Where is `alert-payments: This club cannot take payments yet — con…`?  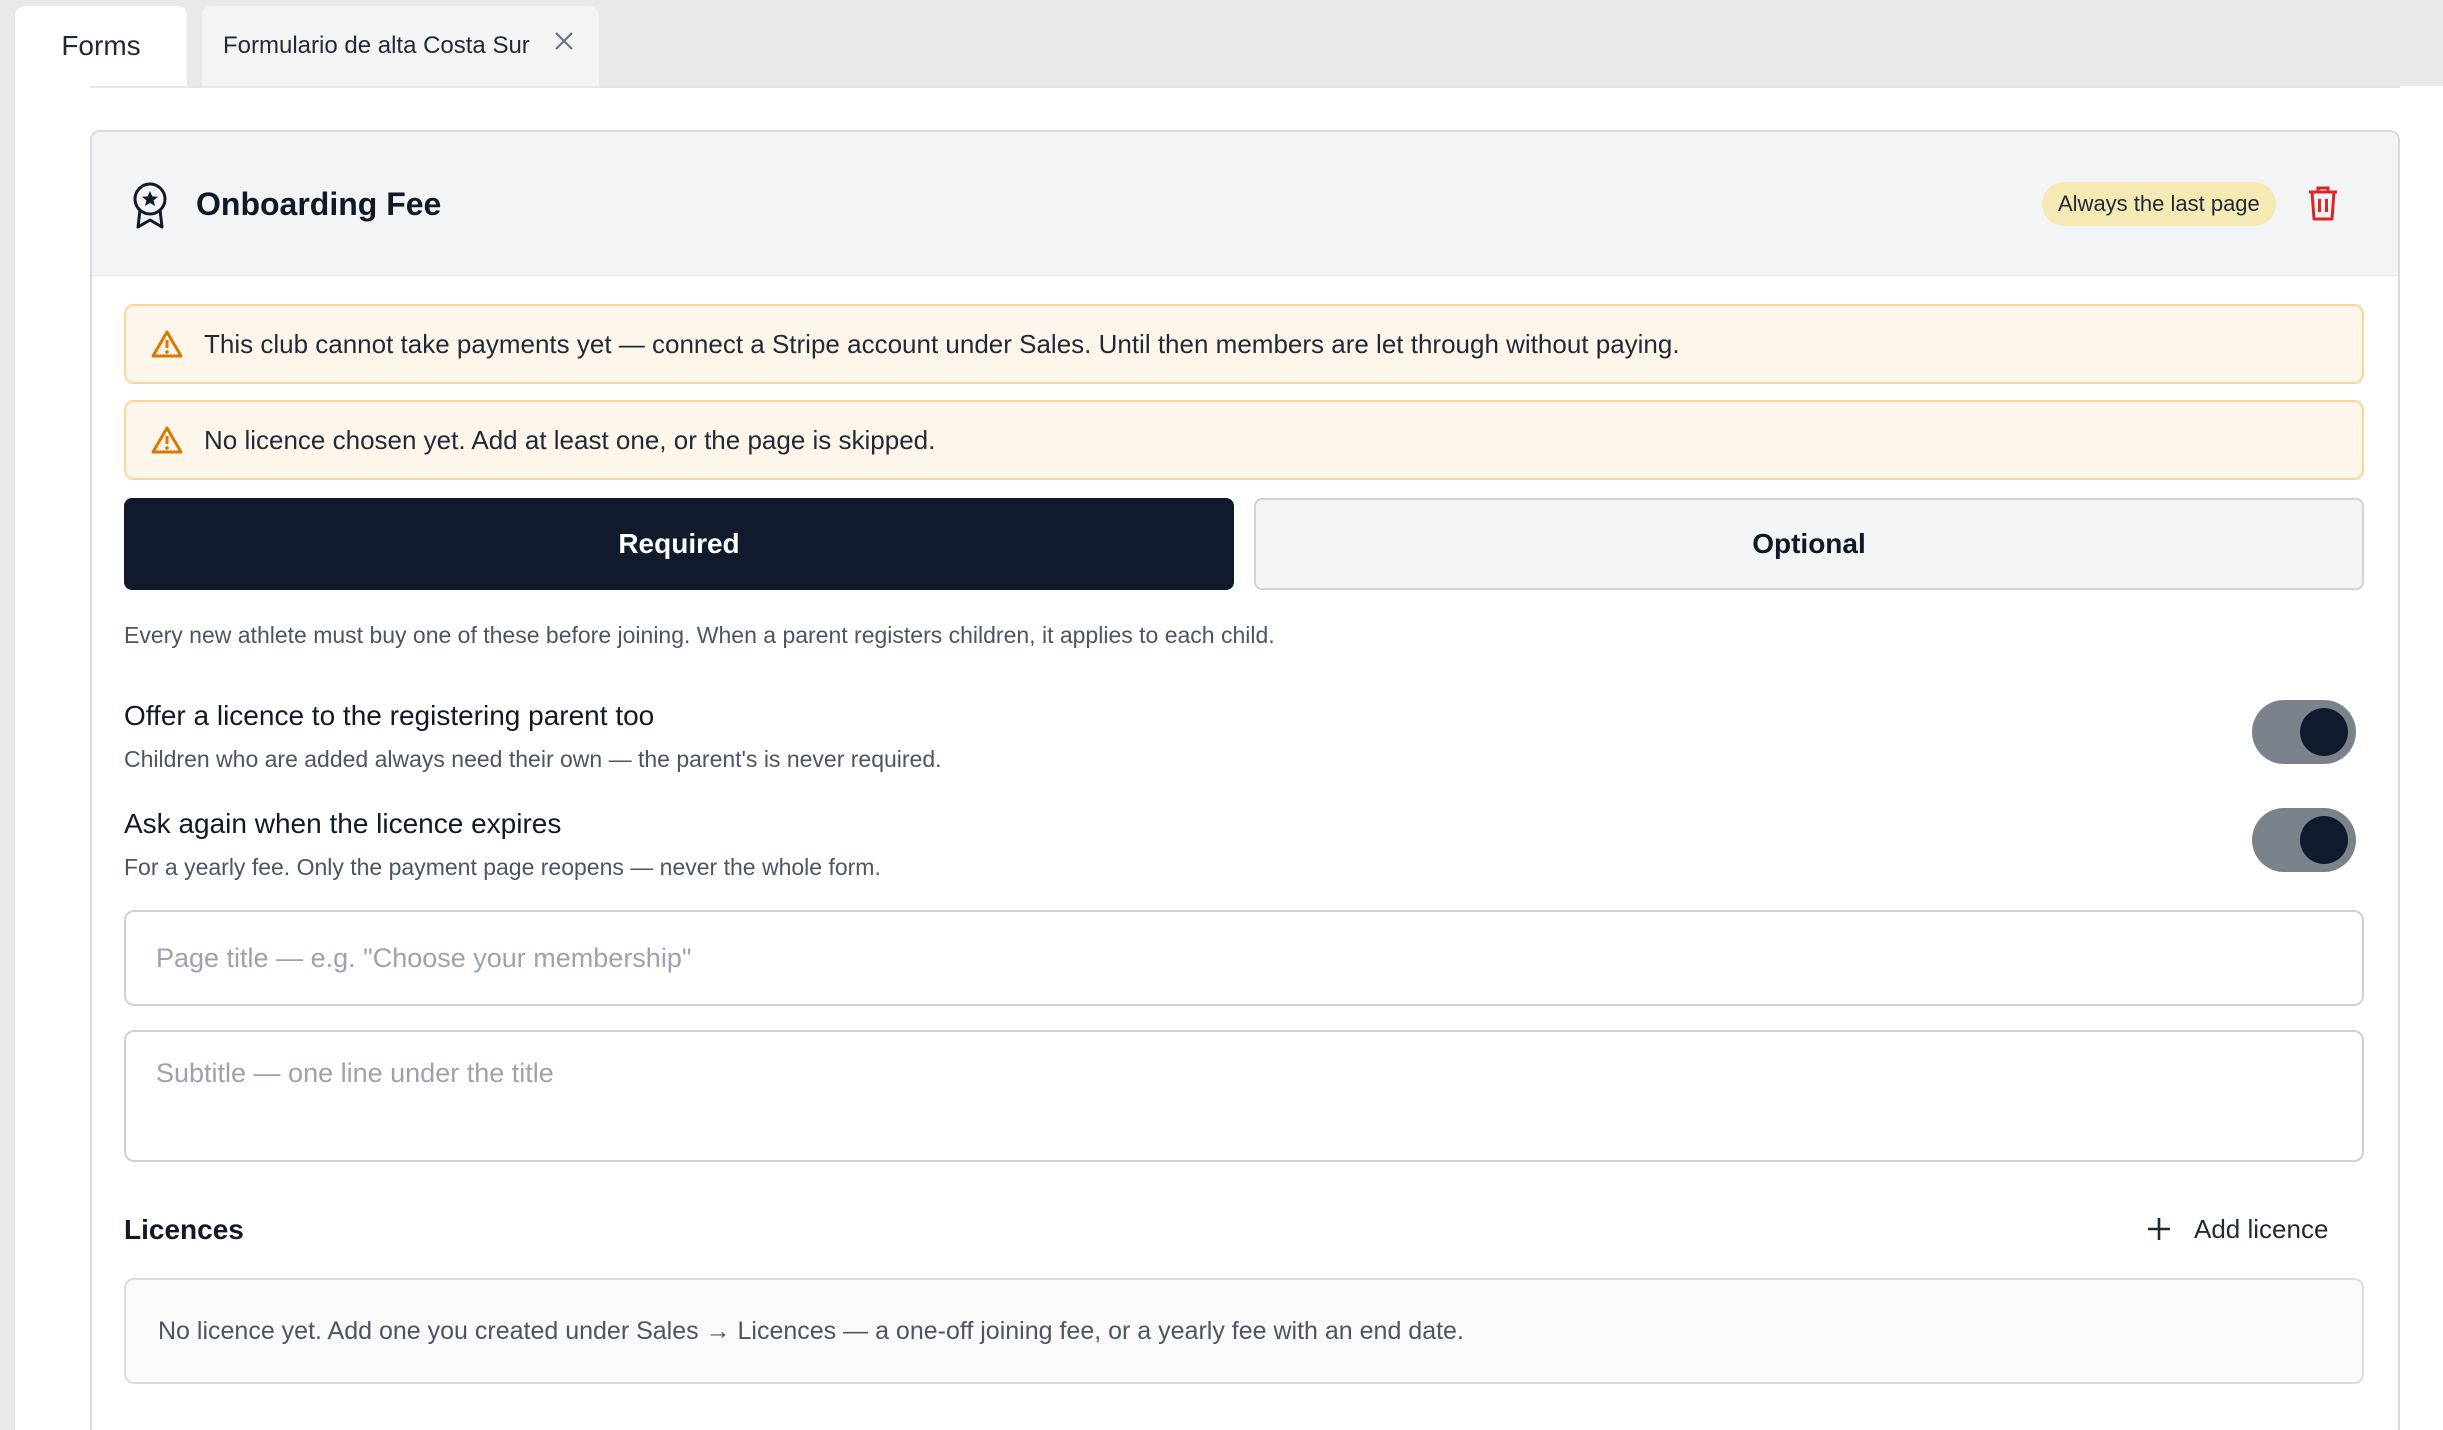
alert-payments: This club cannot take payments yet — con… is located at coordinates (1244, 344).